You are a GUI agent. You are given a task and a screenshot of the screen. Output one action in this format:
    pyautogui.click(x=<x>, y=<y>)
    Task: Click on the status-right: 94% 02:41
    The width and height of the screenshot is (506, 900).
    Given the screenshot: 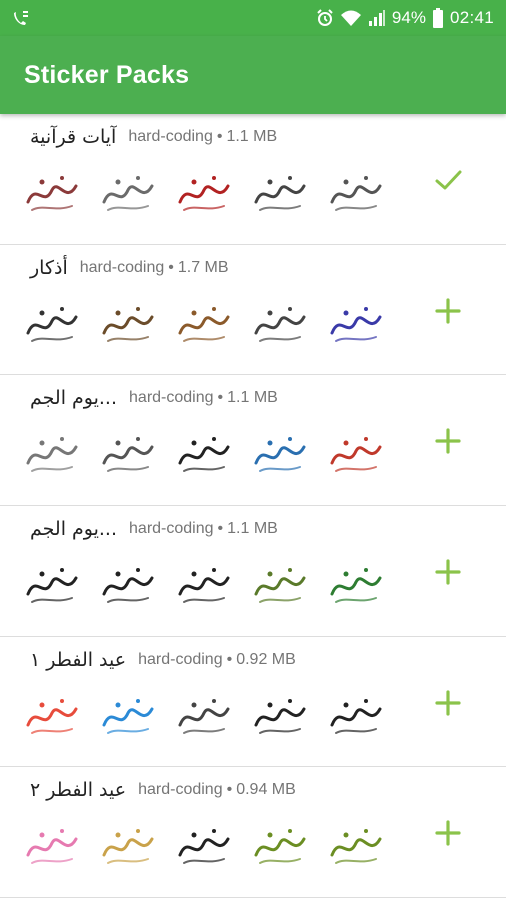 What is the action you would take?
    pyautogui.click(x=405, y=18)
    